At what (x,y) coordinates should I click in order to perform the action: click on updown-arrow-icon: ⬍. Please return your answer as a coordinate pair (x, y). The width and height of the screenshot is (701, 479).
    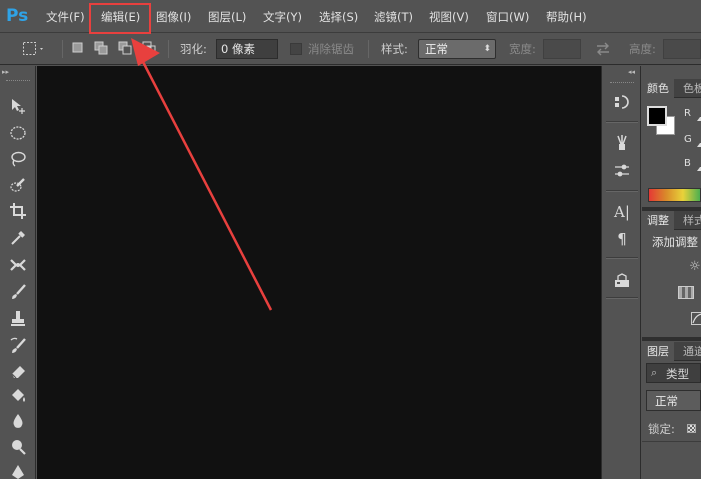
    Looking at the image, I should click on (487, 49).